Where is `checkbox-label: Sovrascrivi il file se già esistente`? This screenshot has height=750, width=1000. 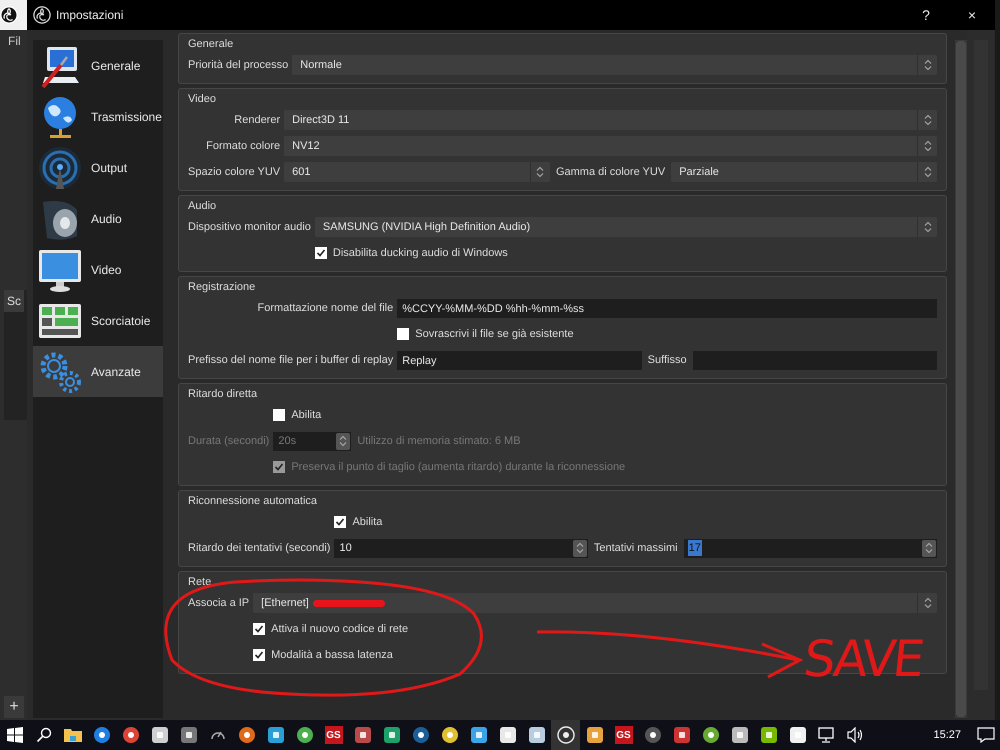
checkbox-label: Sovrascrivi il file se già esistente is located at coordinates (494, 334).